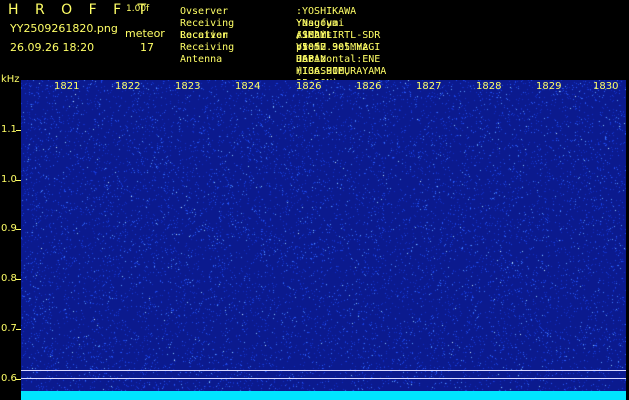  I want to click on time-tick-label: 1830, so click(606, 86).